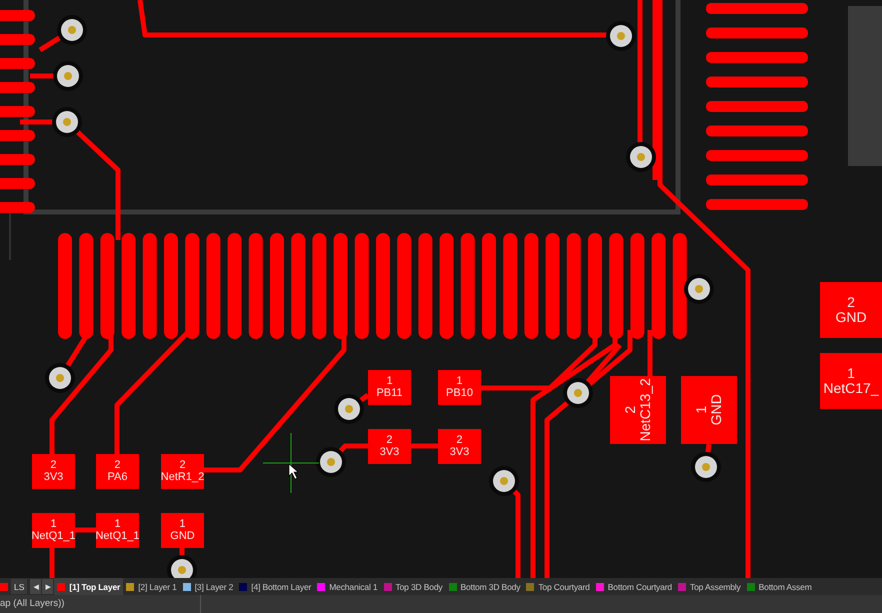 The height and width of the screenshot is (613, 882). What do you see at coordinates (413, 586) in the screenshot?
I see `layer-tab: Top 3D Body` at bounding box center [413, 586].